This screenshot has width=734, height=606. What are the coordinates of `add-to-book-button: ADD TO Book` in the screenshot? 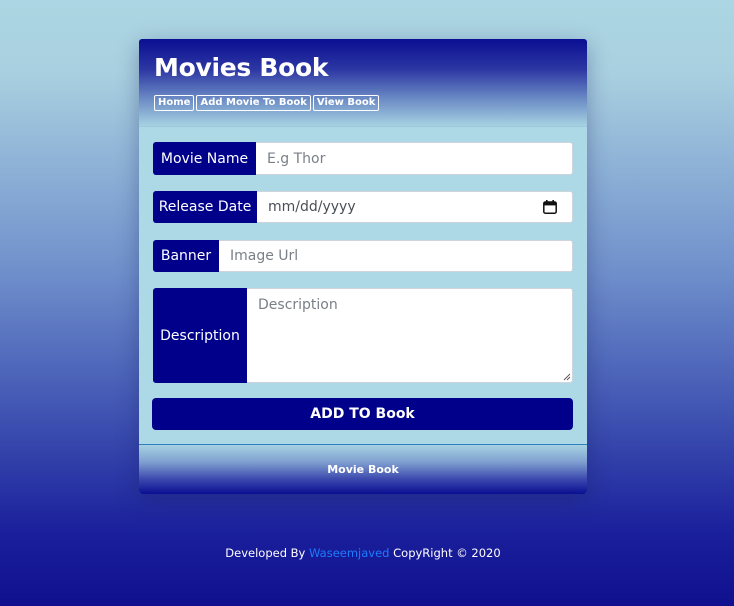 It's located at (362, 414).